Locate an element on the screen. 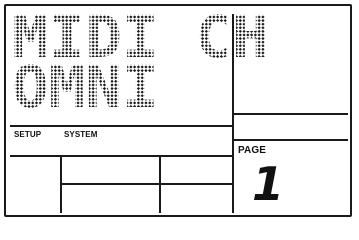 The width and height of the screenshot is (359, 240). system-label: SYSTEM is located at coordinates (81, 134).